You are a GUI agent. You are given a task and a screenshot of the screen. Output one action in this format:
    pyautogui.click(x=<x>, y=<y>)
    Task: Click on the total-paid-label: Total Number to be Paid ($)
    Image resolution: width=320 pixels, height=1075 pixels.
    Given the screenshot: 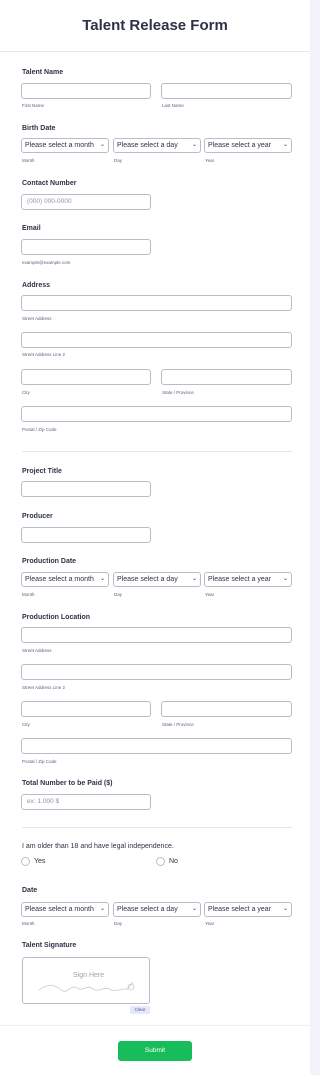 What is the action you would take?
    pyautogui.click(x=67, y=783)
    